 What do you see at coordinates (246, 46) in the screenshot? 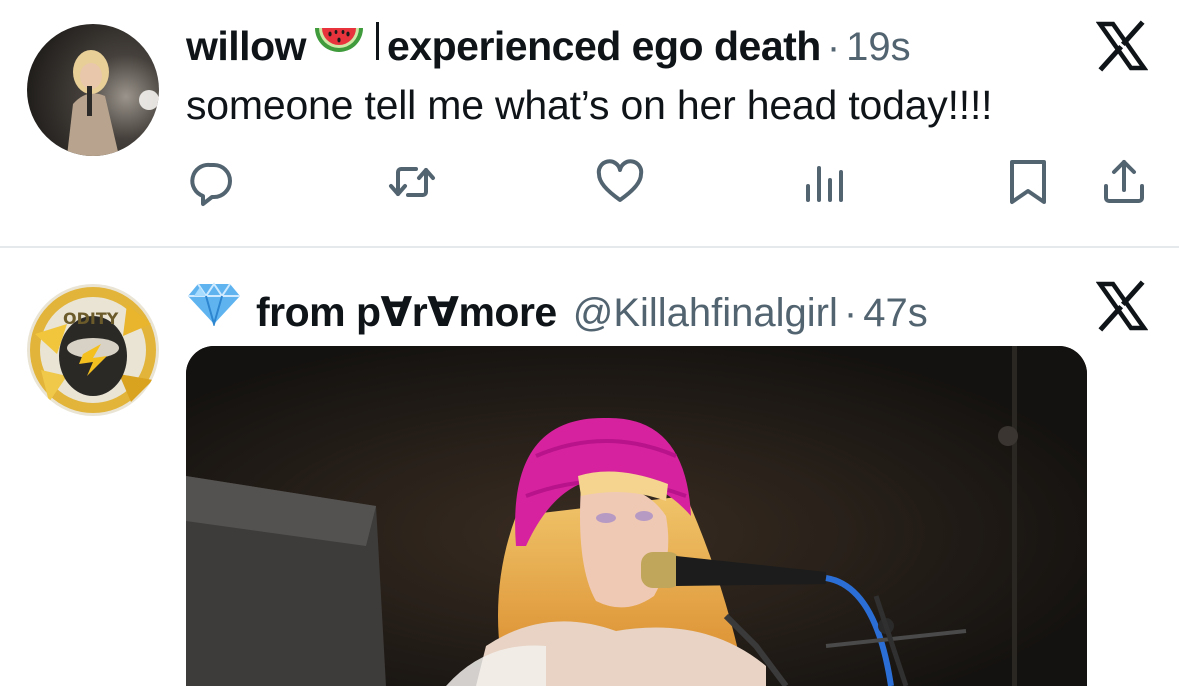
I see `display-name: willow` at bounding box center [246, 46].